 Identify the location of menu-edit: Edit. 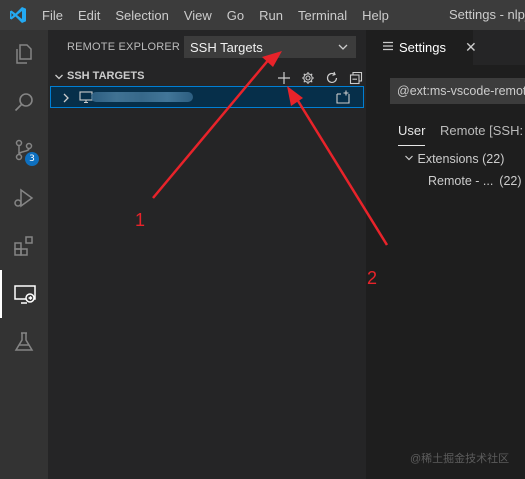
(89, 15).